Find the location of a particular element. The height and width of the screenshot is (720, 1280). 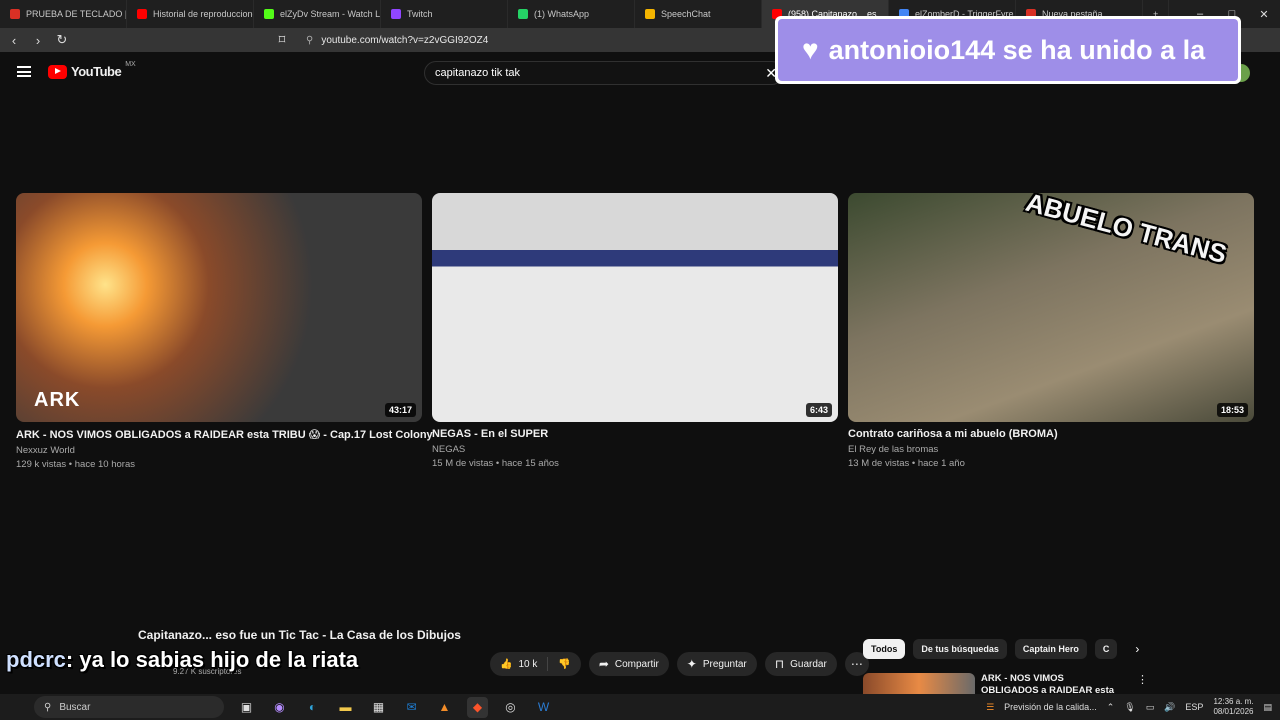

tab-label: Twitch is located at coordinates (420, 14).